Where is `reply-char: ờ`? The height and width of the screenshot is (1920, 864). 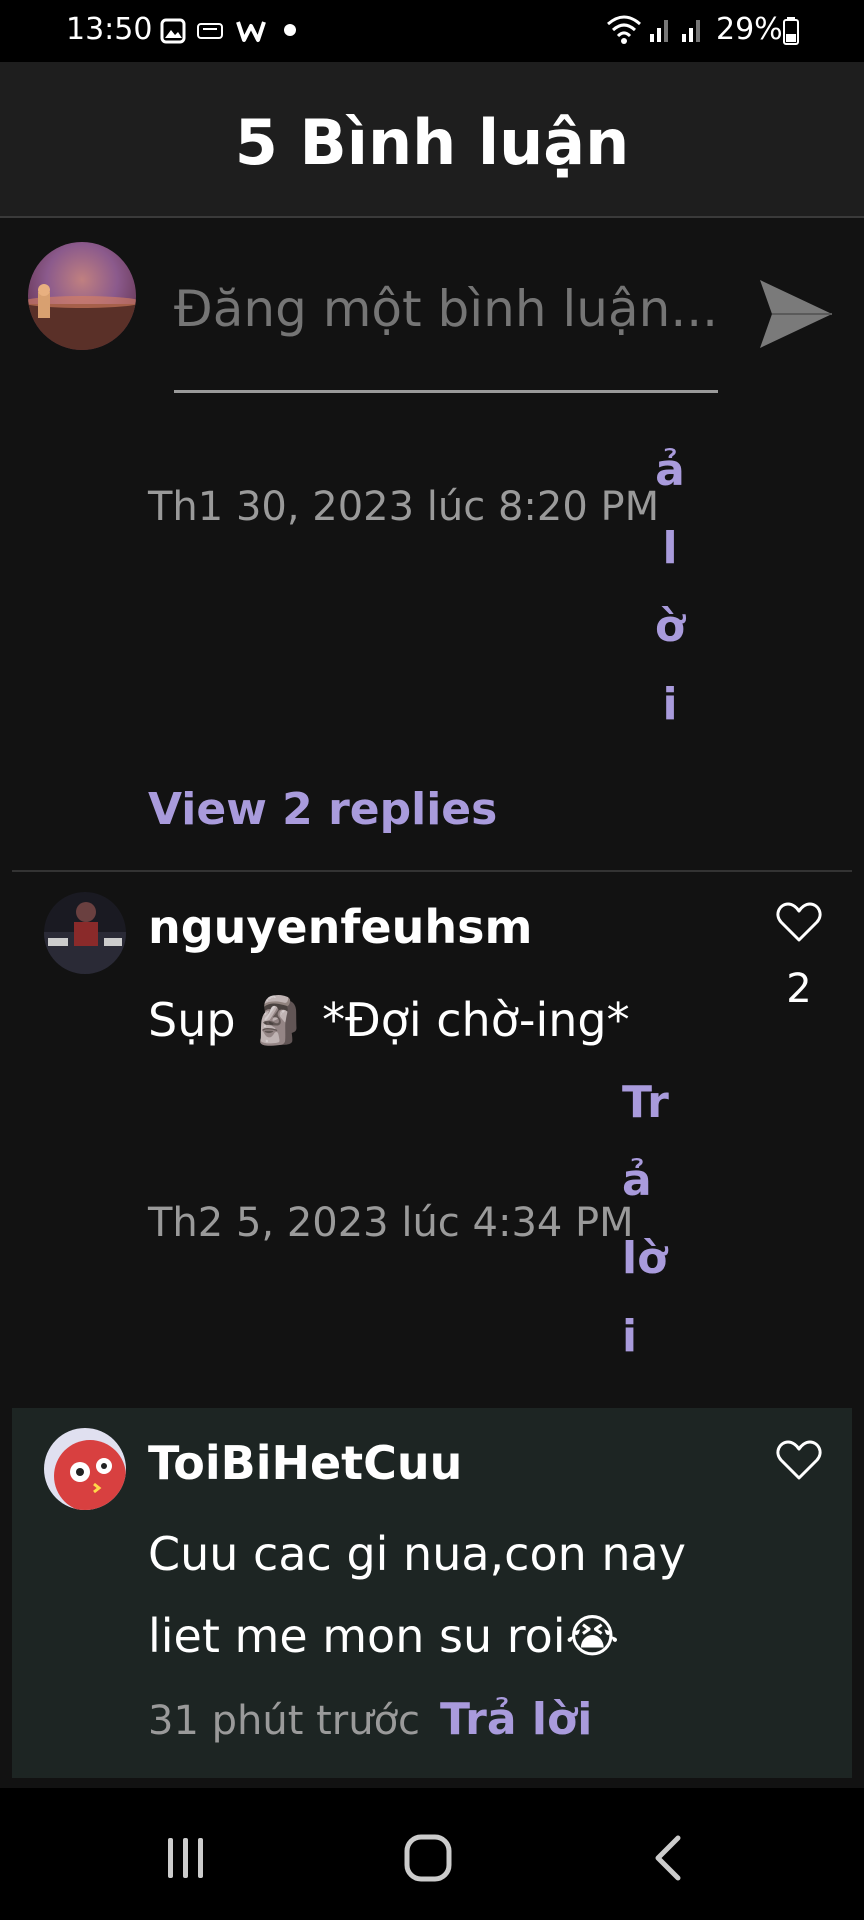
reply-char: ờ is located at coordinates (670, 626).